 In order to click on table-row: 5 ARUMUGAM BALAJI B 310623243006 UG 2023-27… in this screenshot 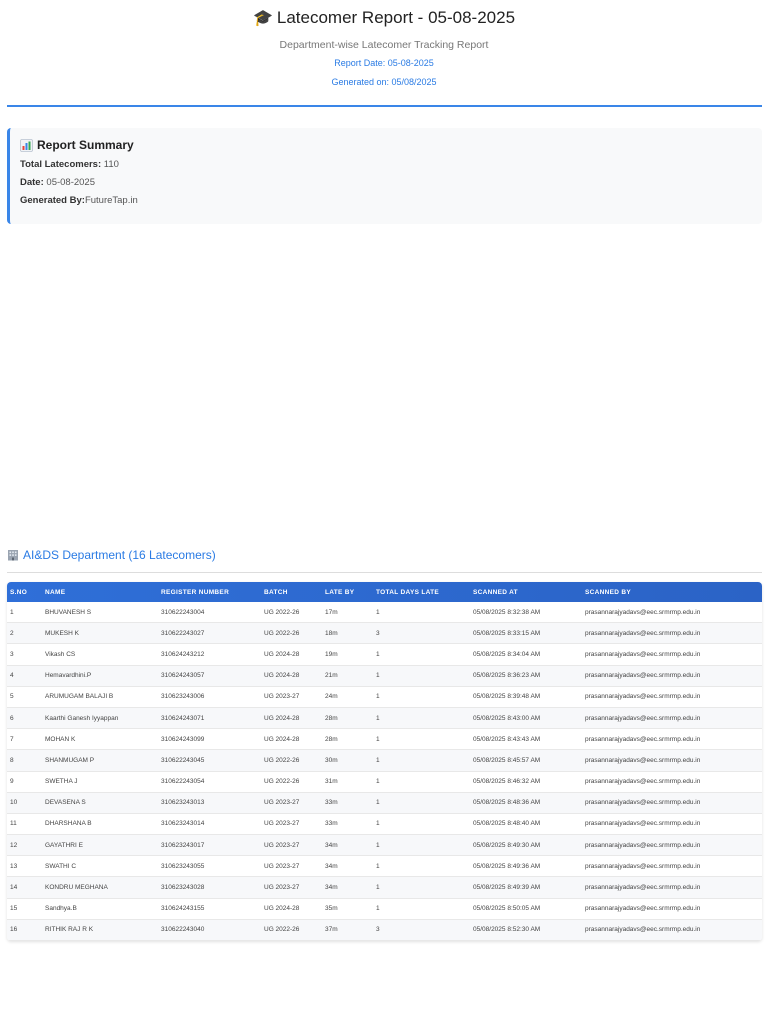, I will do `click(384, 697)`.